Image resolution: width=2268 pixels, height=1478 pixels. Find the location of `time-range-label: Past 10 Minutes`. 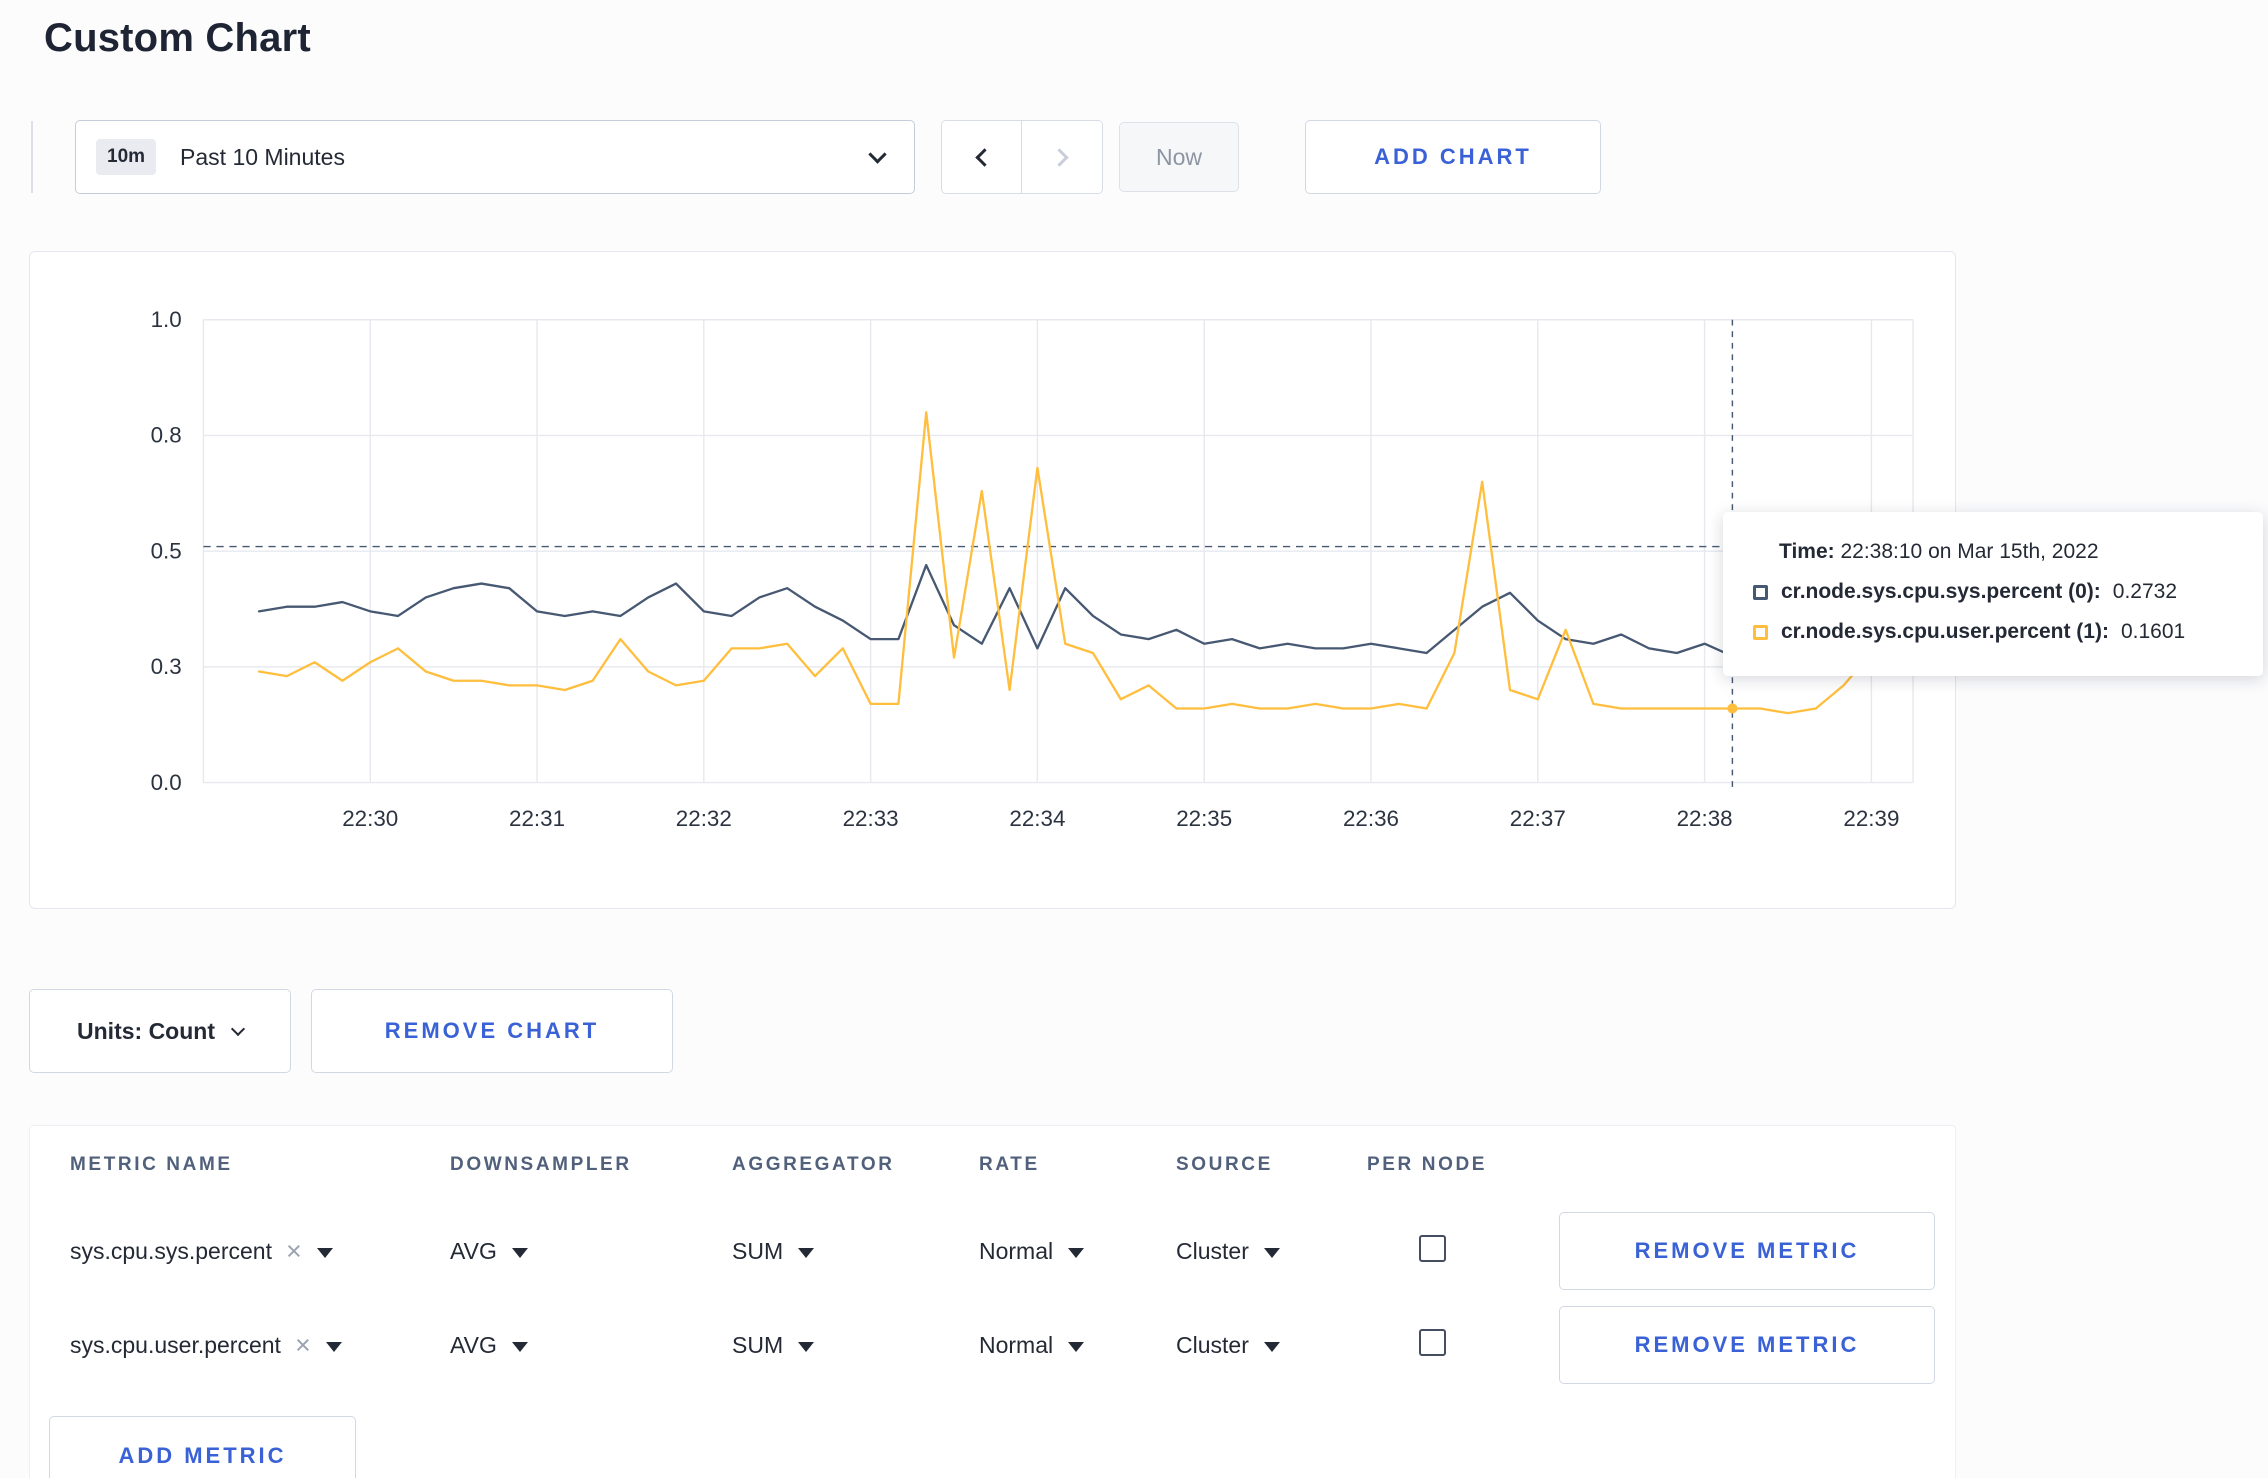

time-range-label: Past 10 Minutes is located at coordinates (262, 156).